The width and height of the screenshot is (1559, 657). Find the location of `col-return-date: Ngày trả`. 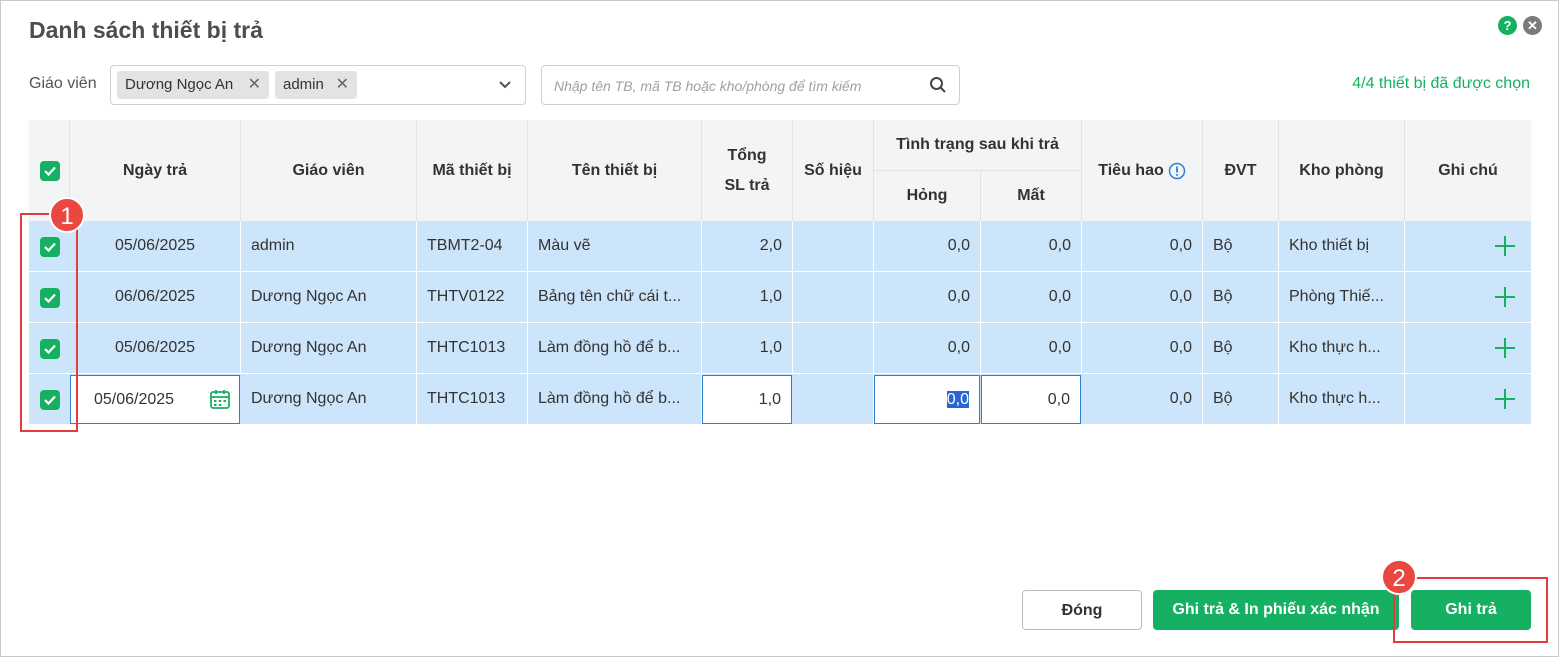

col-return-date: Ngày trả is located at coordinates (155, 170).